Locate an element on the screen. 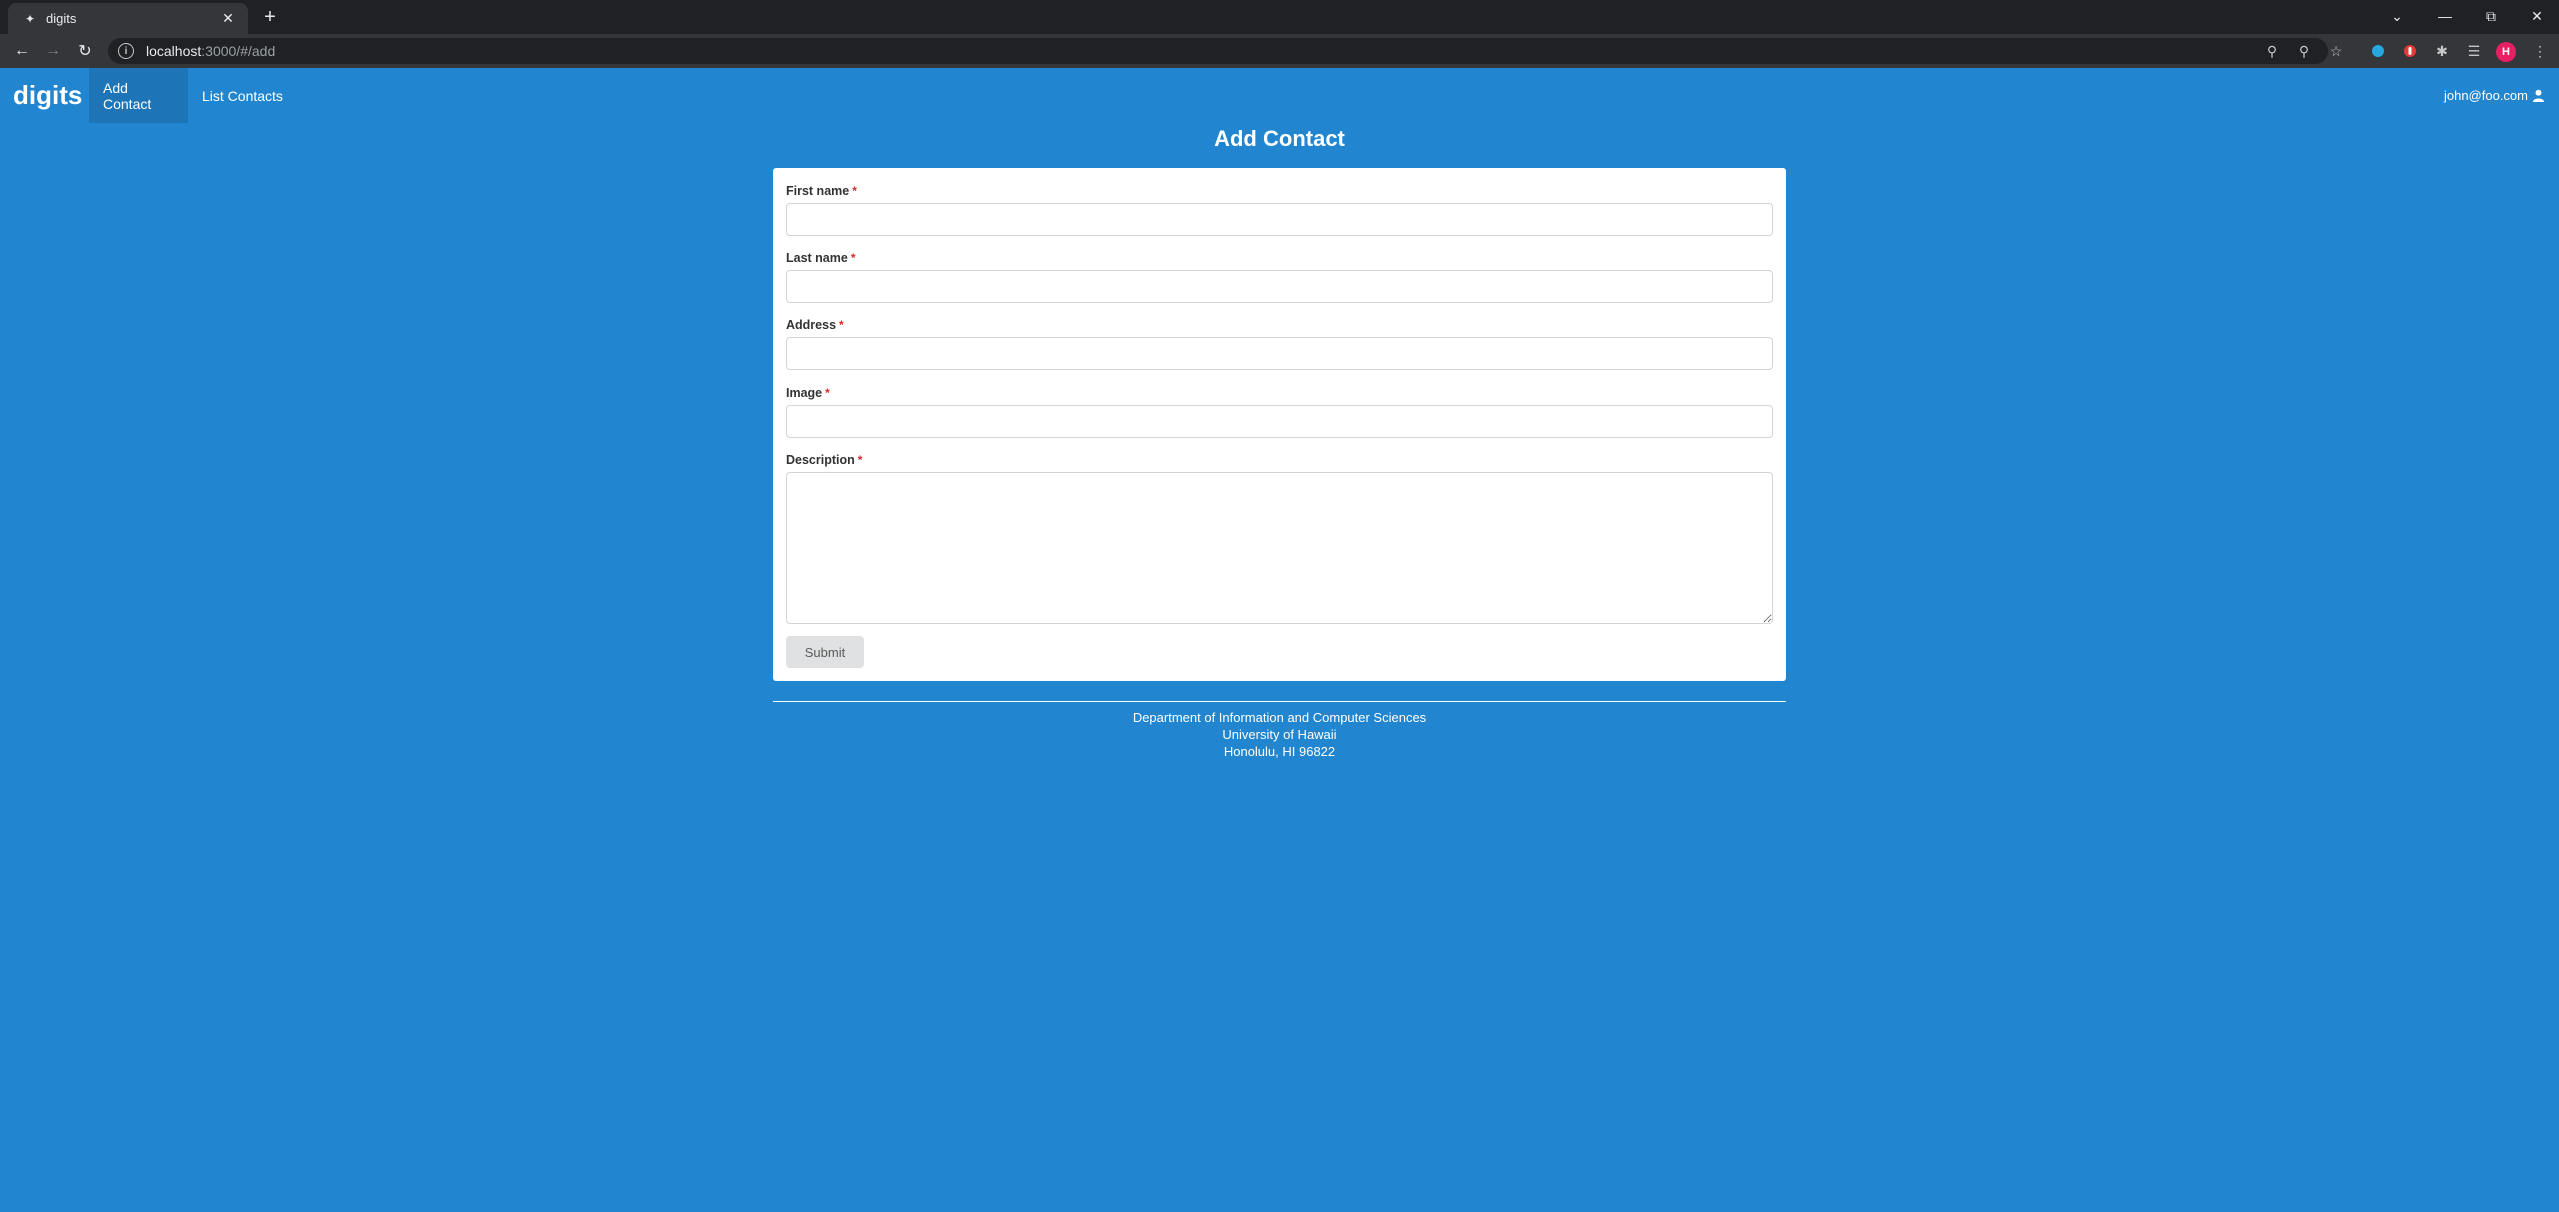  back-icon: ← is located at coordinates (22, 51).